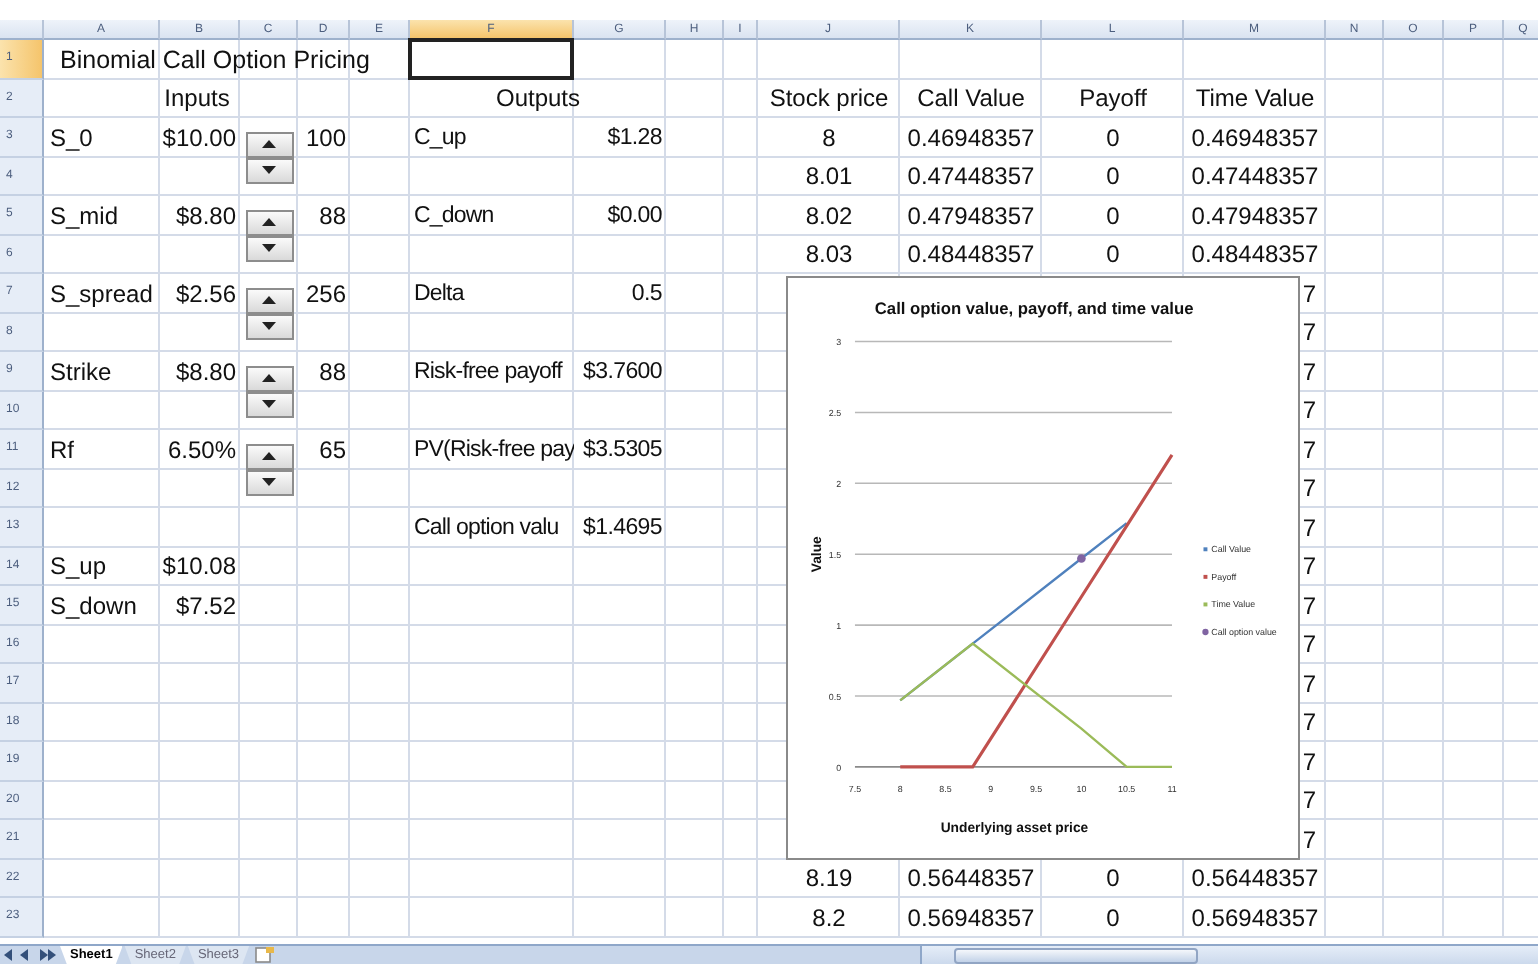  What do you see at coordinates (829, 918) in the screenshot?
I see `table-cell-text: 8.2` at bounding box center [829, 918].